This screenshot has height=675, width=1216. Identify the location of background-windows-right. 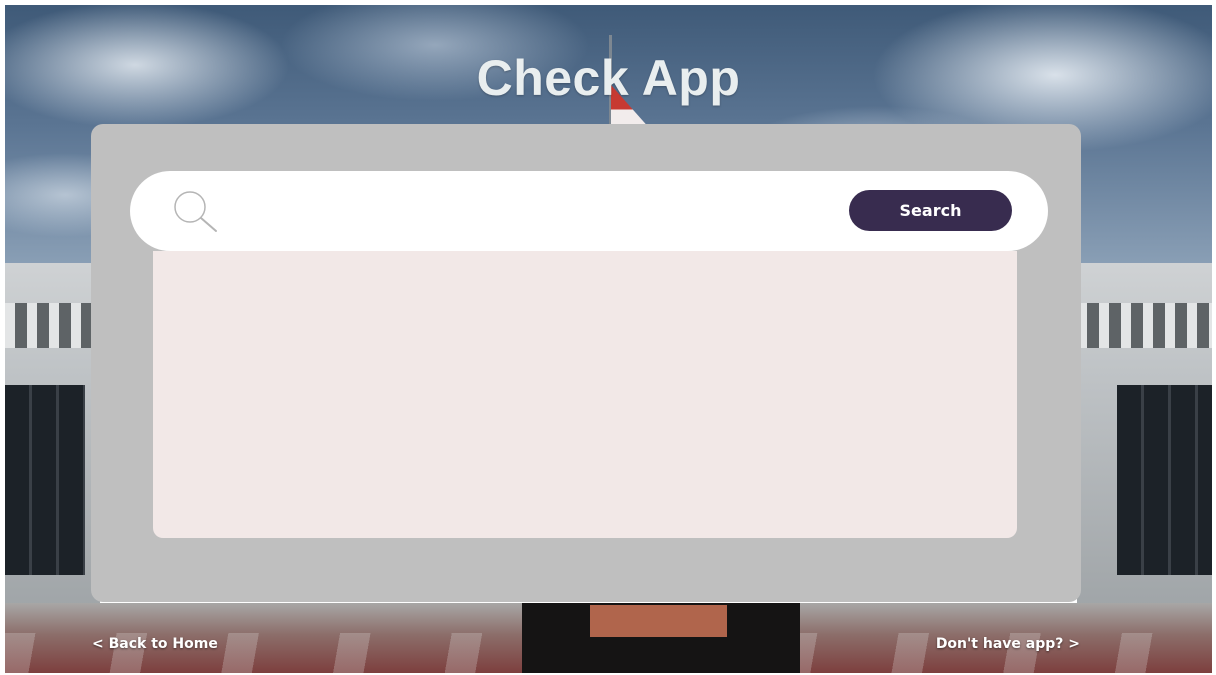
(1164, 480).